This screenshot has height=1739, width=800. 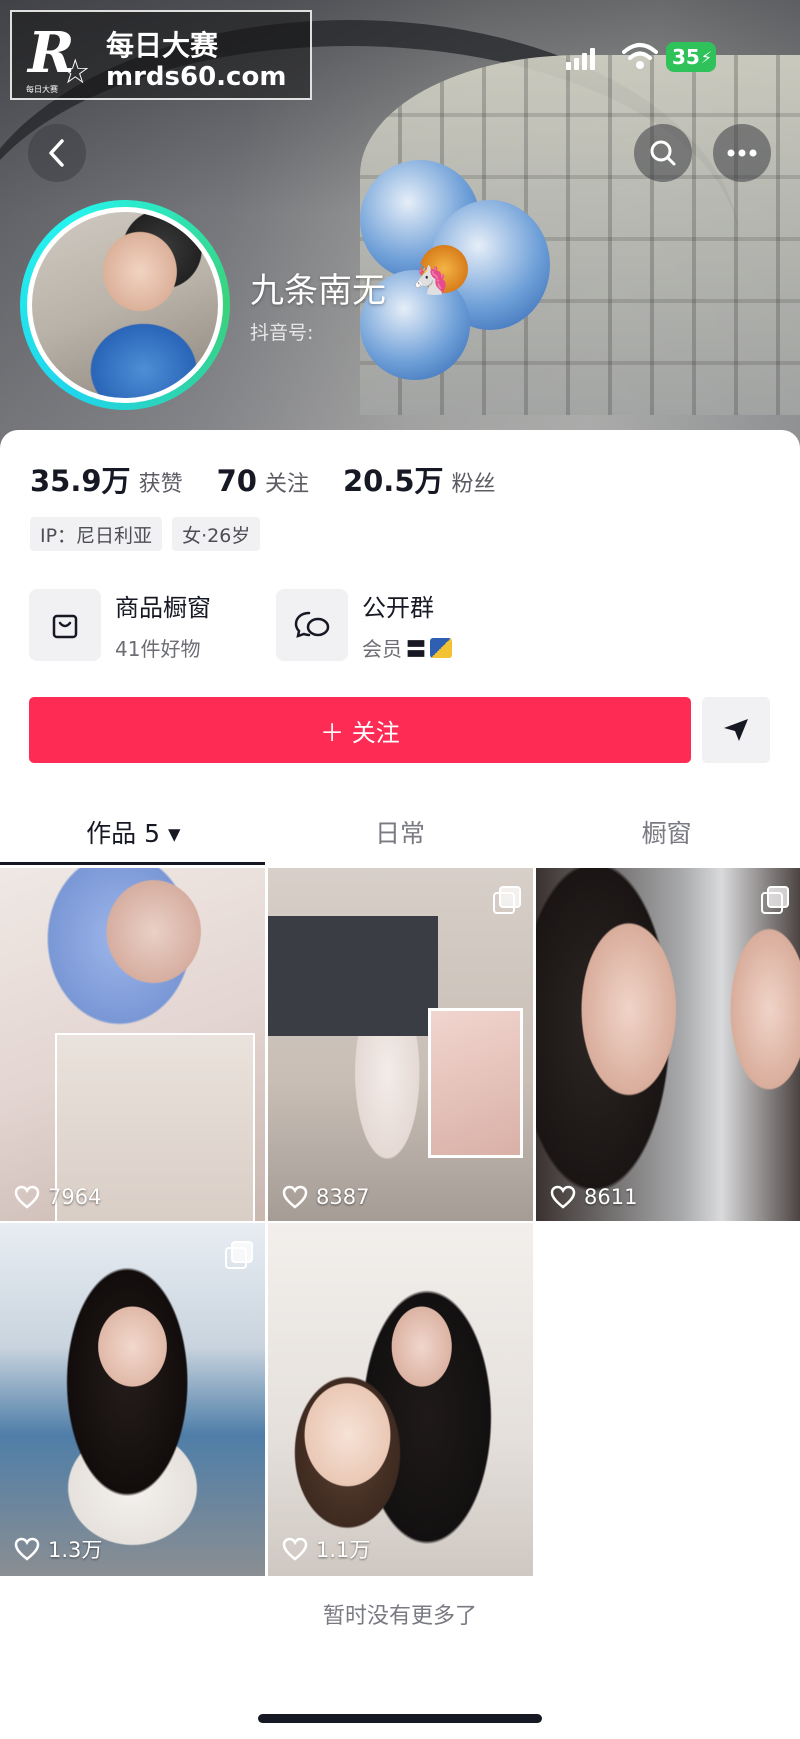 I want to click on search-button, so click(x=663, y=153).